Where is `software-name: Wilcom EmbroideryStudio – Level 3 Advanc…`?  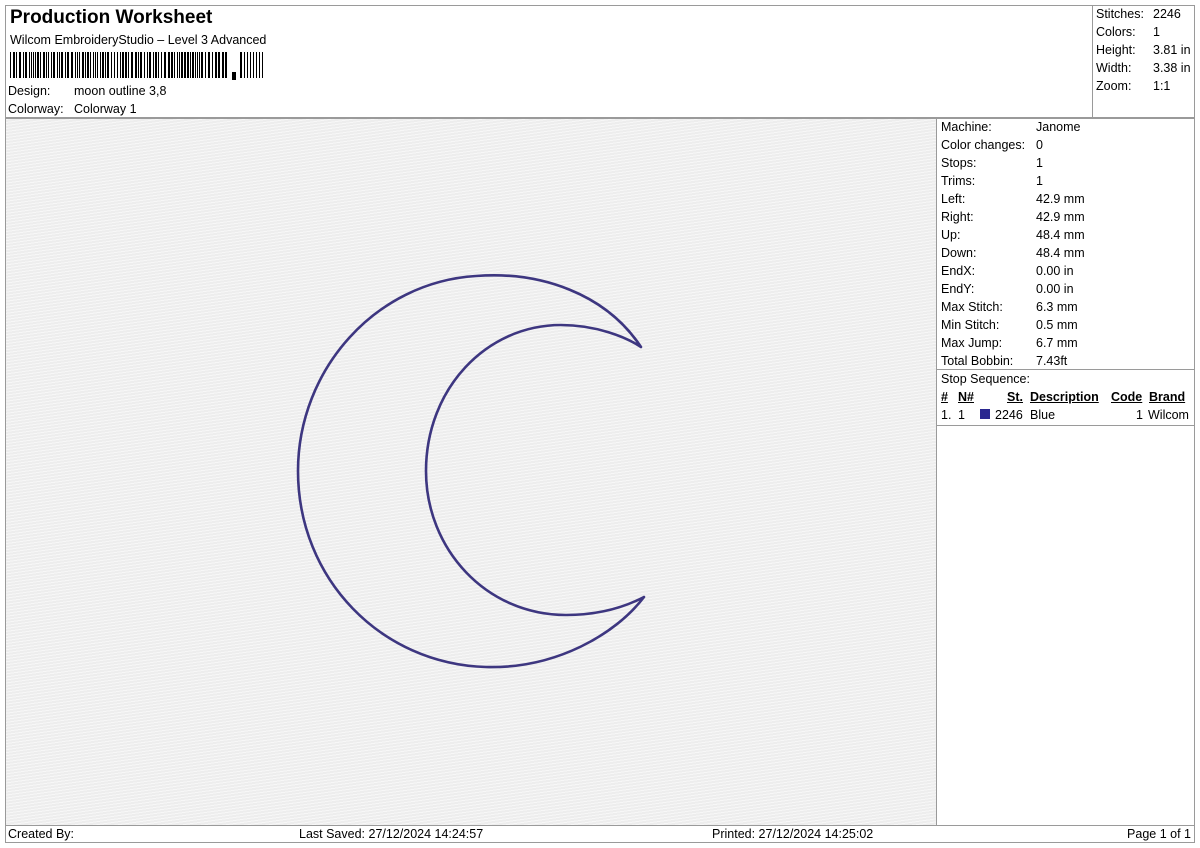 software-name: Wilcom EmbroideryStudio – Level 3 Advanc… is located at coordinates (138, 40).